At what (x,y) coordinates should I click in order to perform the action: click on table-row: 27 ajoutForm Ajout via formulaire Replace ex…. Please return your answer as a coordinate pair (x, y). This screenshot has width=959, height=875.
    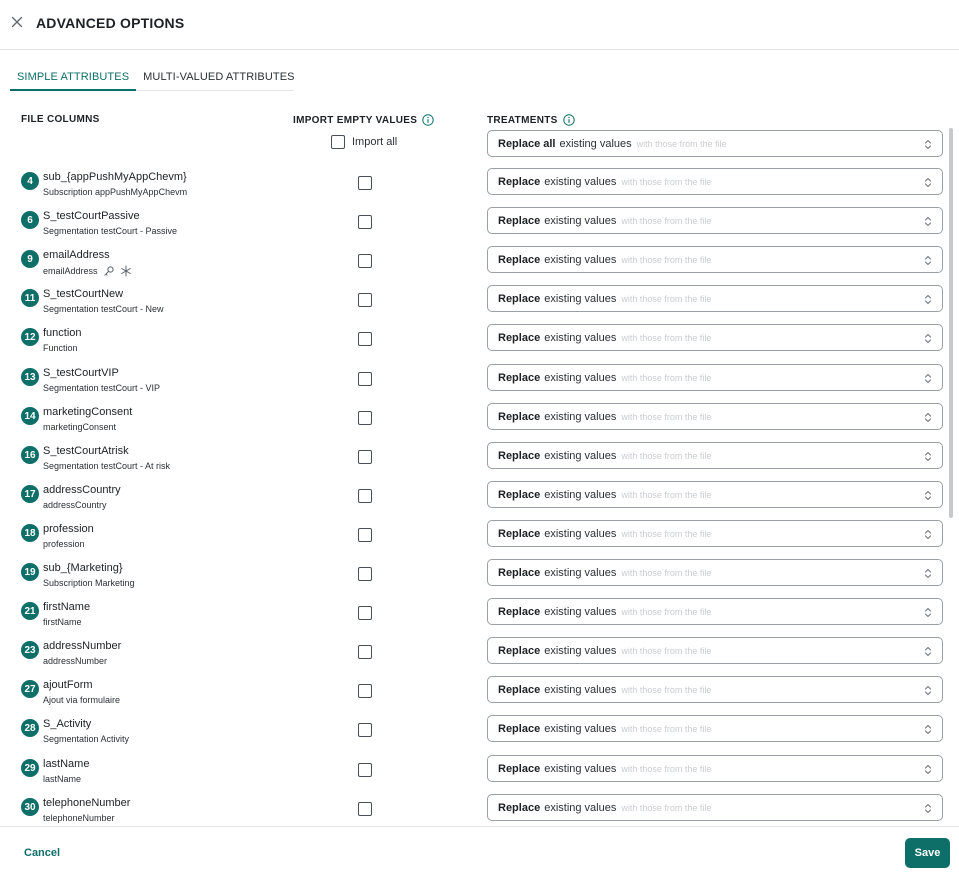
    Looking at the image, I should click on (479, 695).